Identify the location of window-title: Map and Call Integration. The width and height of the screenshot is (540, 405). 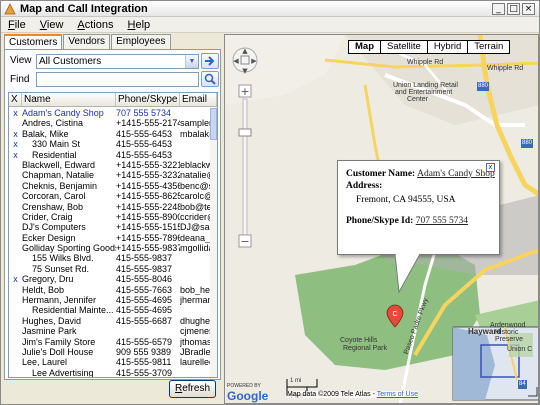
(84, 8).